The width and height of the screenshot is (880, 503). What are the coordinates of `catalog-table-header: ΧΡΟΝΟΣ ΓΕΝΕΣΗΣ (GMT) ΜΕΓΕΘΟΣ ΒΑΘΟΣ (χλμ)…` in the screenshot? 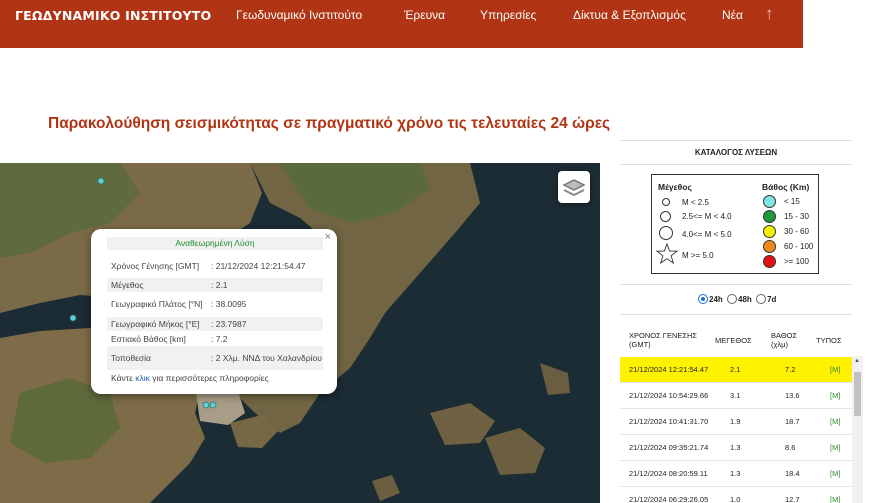 It's located at (736, 343).